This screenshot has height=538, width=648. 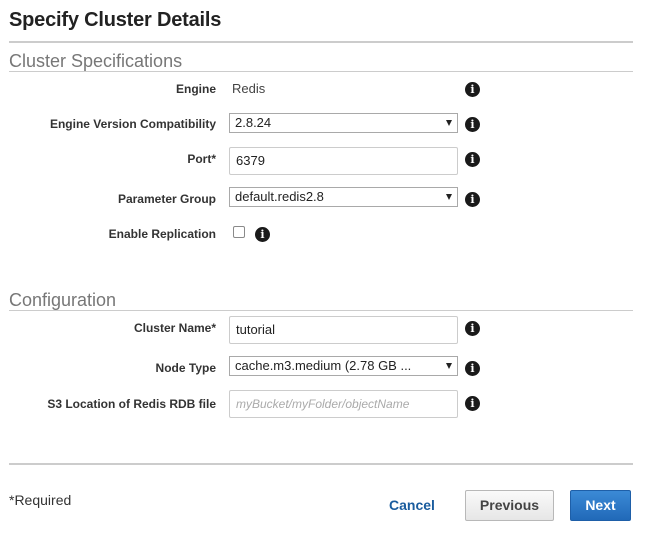 What do you see at coordinates (321, 42) in the screenshot?
I see `title-divider` at bounding box center [321, 42].